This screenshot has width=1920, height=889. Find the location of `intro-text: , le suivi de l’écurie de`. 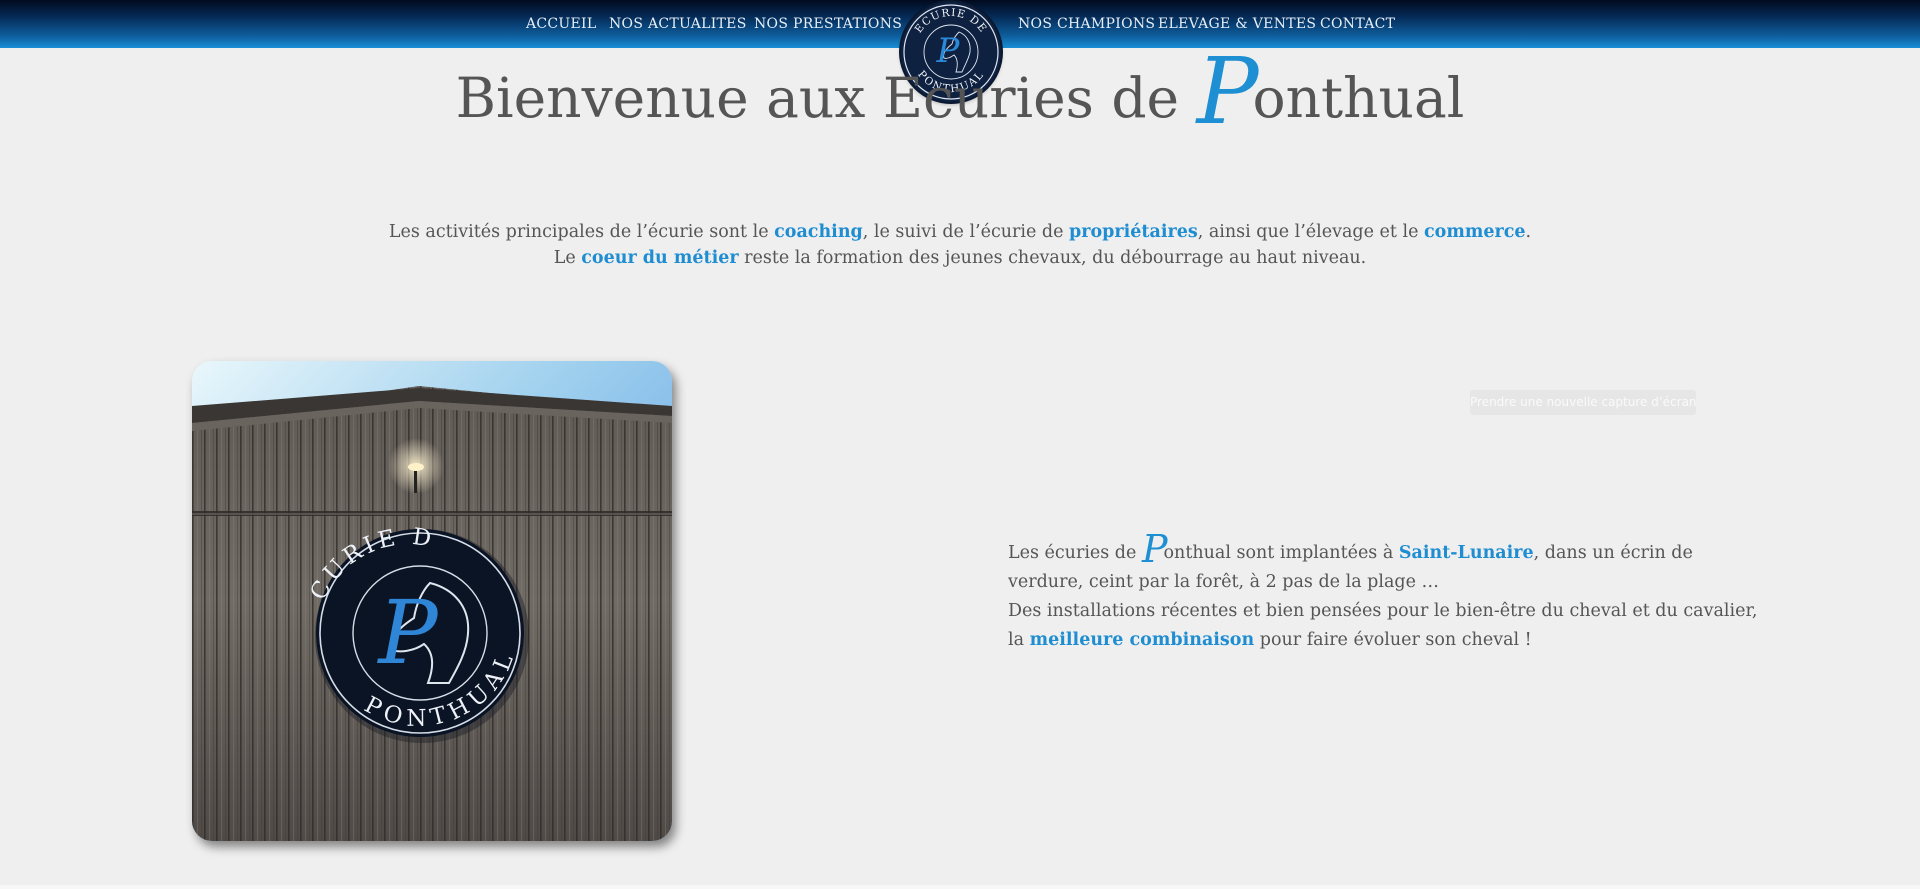

intro-text: , le suivi de l’écurie de is located at coordinates (966, 232).